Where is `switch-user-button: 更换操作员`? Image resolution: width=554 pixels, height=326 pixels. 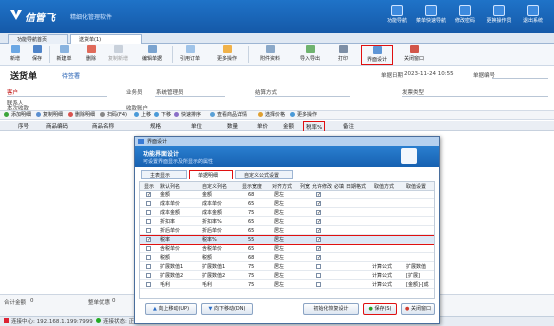
switch-user-button: 更换操作员 is located at coordinates (499, 17).